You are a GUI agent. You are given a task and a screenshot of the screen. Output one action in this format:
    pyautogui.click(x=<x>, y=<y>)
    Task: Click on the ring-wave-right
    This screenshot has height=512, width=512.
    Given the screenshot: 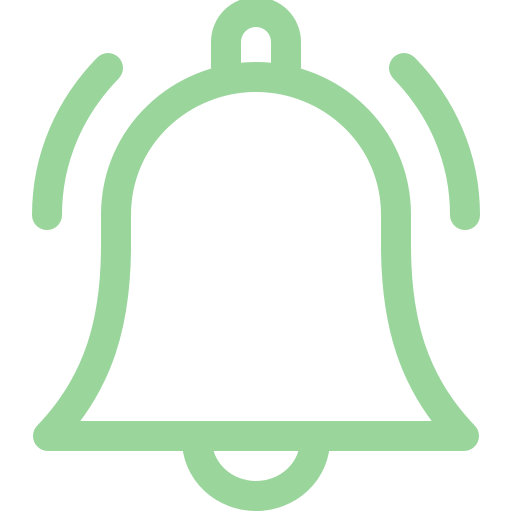 What is the action you would take?
    pyautogui.click(x=434, y=141)
    